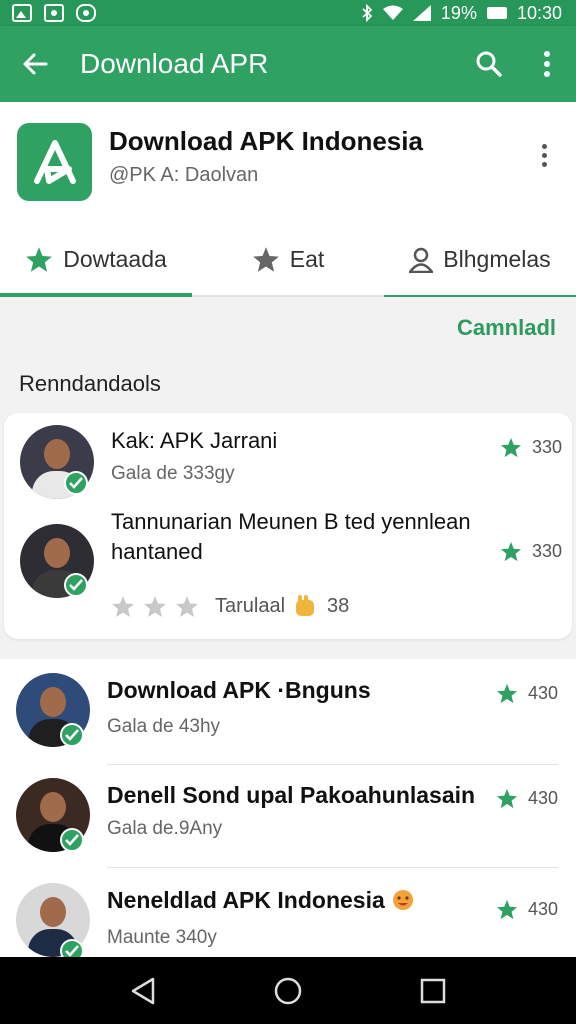  I want to click on app-bar-title: Download APR, so click(174, 63).